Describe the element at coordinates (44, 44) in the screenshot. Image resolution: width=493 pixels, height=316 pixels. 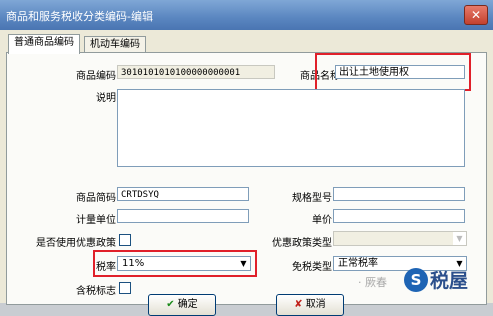
I see `tab-general-goods-code: 普通商品编码` at that location.